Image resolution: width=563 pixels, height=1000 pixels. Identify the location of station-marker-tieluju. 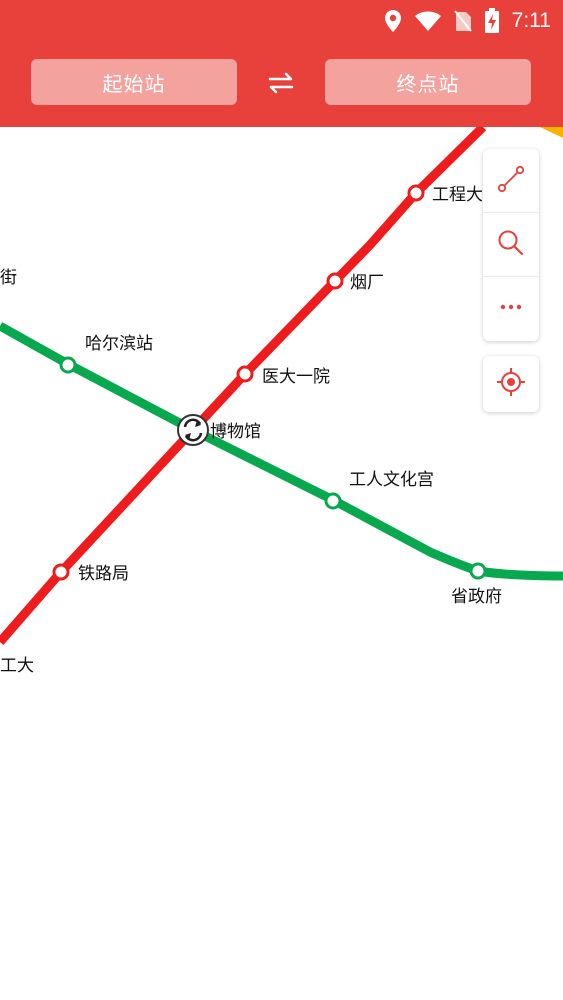
(61, 572).